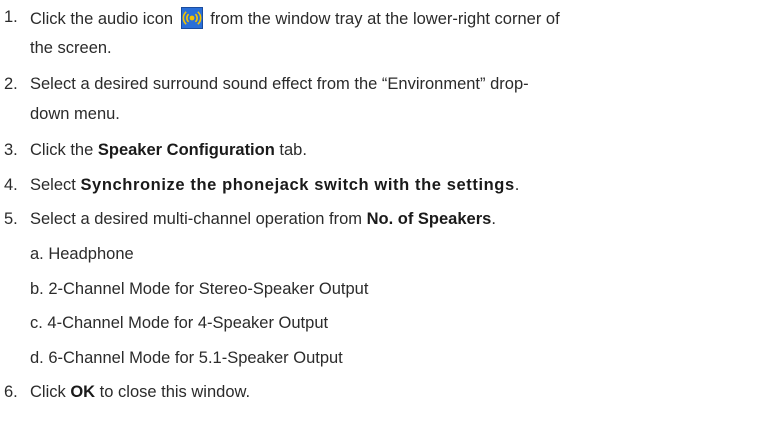 The height and width of the screenshot is (446, 763). I want to click on tab-name: Speaker Configuration, so click(186, 150).